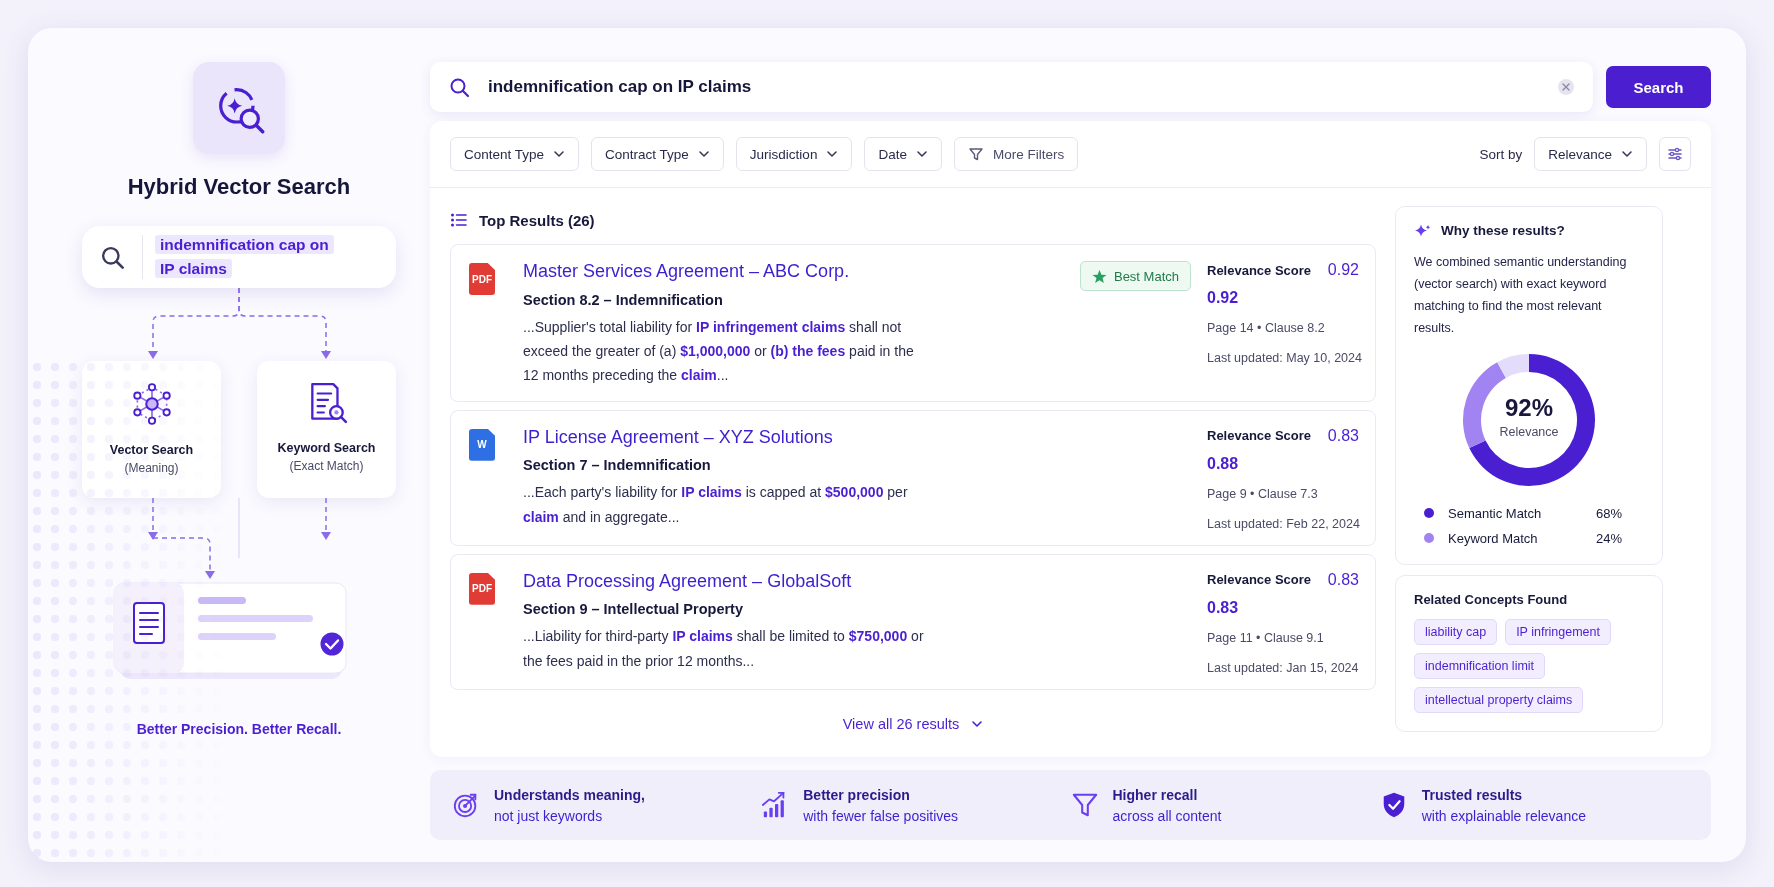 The image size is (1774, 887). Describe the element at coordinates (1608, 538) in the screenshot. I see `legend-value: 24%` at that location.